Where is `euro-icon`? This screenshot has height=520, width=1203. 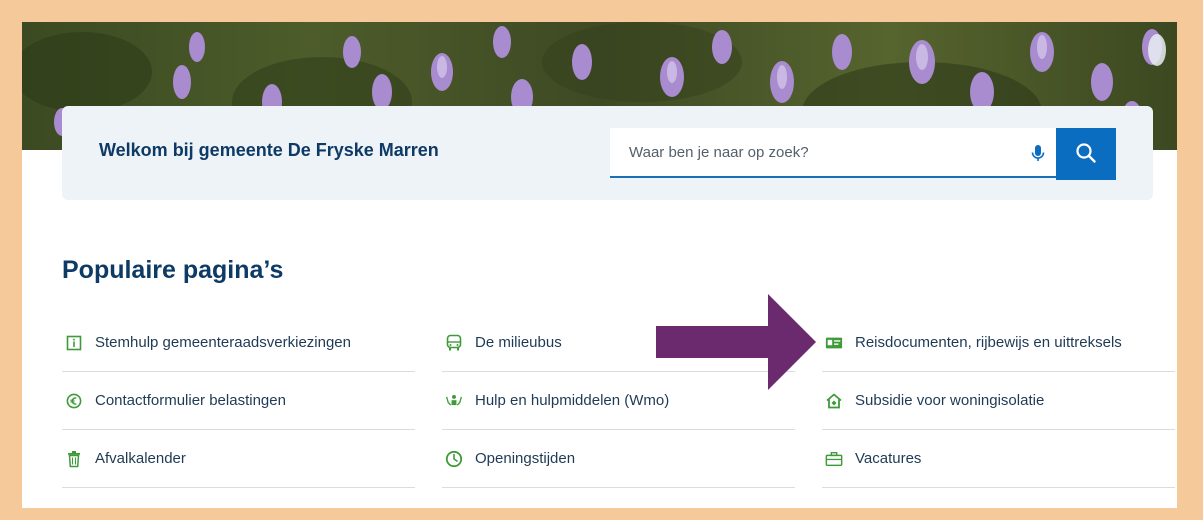
euro-icon is located at coordinates (74, 401).